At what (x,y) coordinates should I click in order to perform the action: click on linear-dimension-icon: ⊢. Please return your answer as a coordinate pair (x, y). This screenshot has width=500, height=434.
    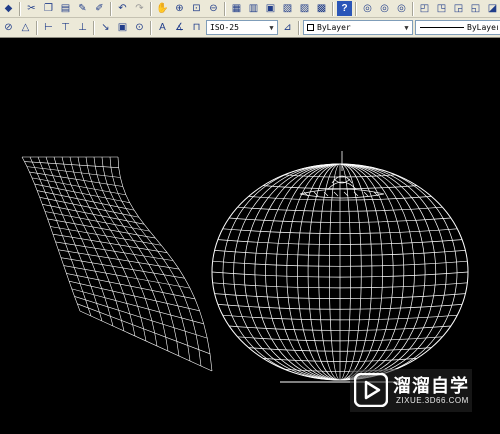
    Looking at the image, I should click on (48, 27).